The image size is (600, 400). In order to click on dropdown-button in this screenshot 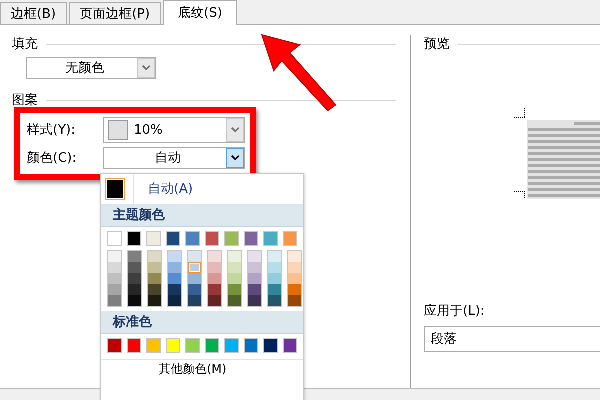, I will do `click(235, 158)`.